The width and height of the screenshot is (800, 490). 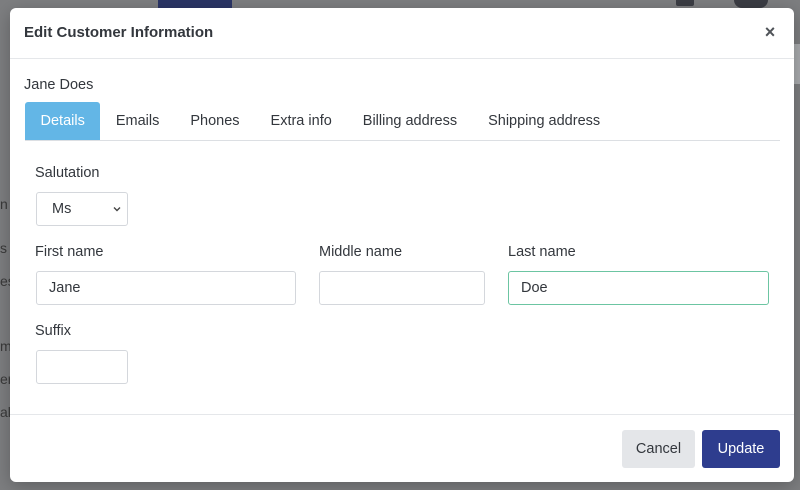 I want to click on tab-emails: Emails, so click(x=137, y=121).